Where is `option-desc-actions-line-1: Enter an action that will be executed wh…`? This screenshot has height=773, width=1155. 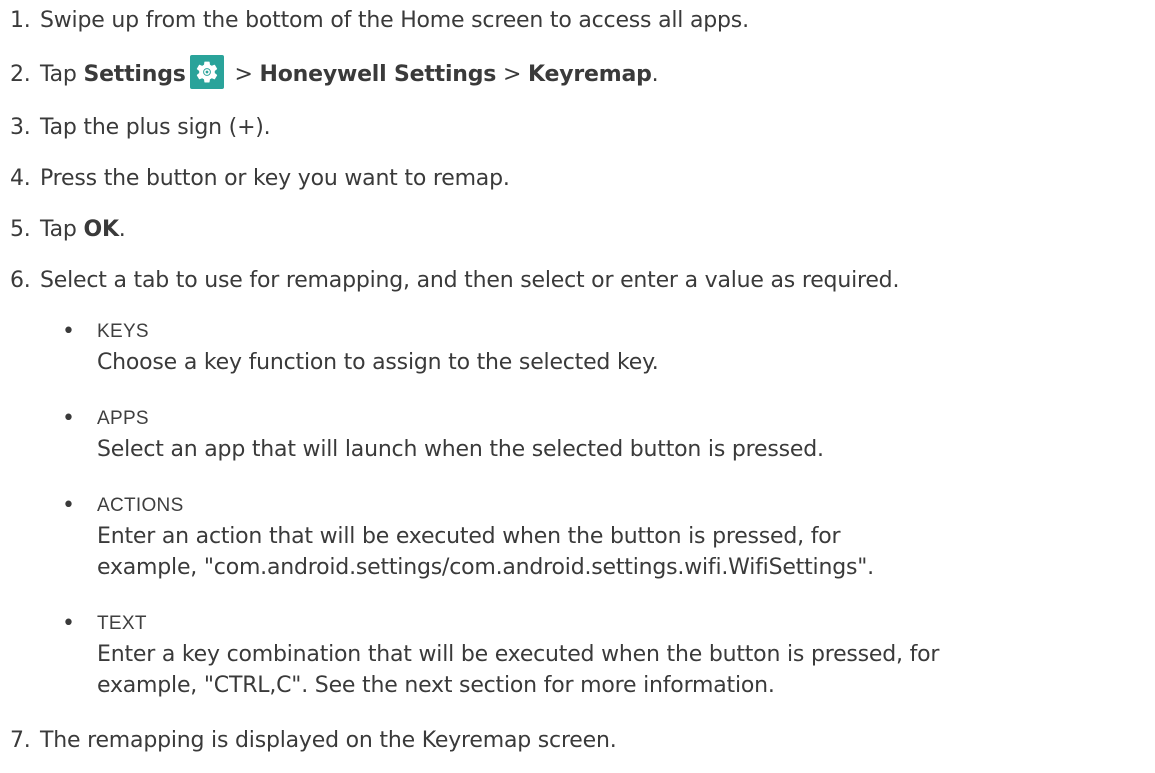
option-desc-actions-line-1: Enter an action that will be executed wh… is located at coordinates (469, 536).